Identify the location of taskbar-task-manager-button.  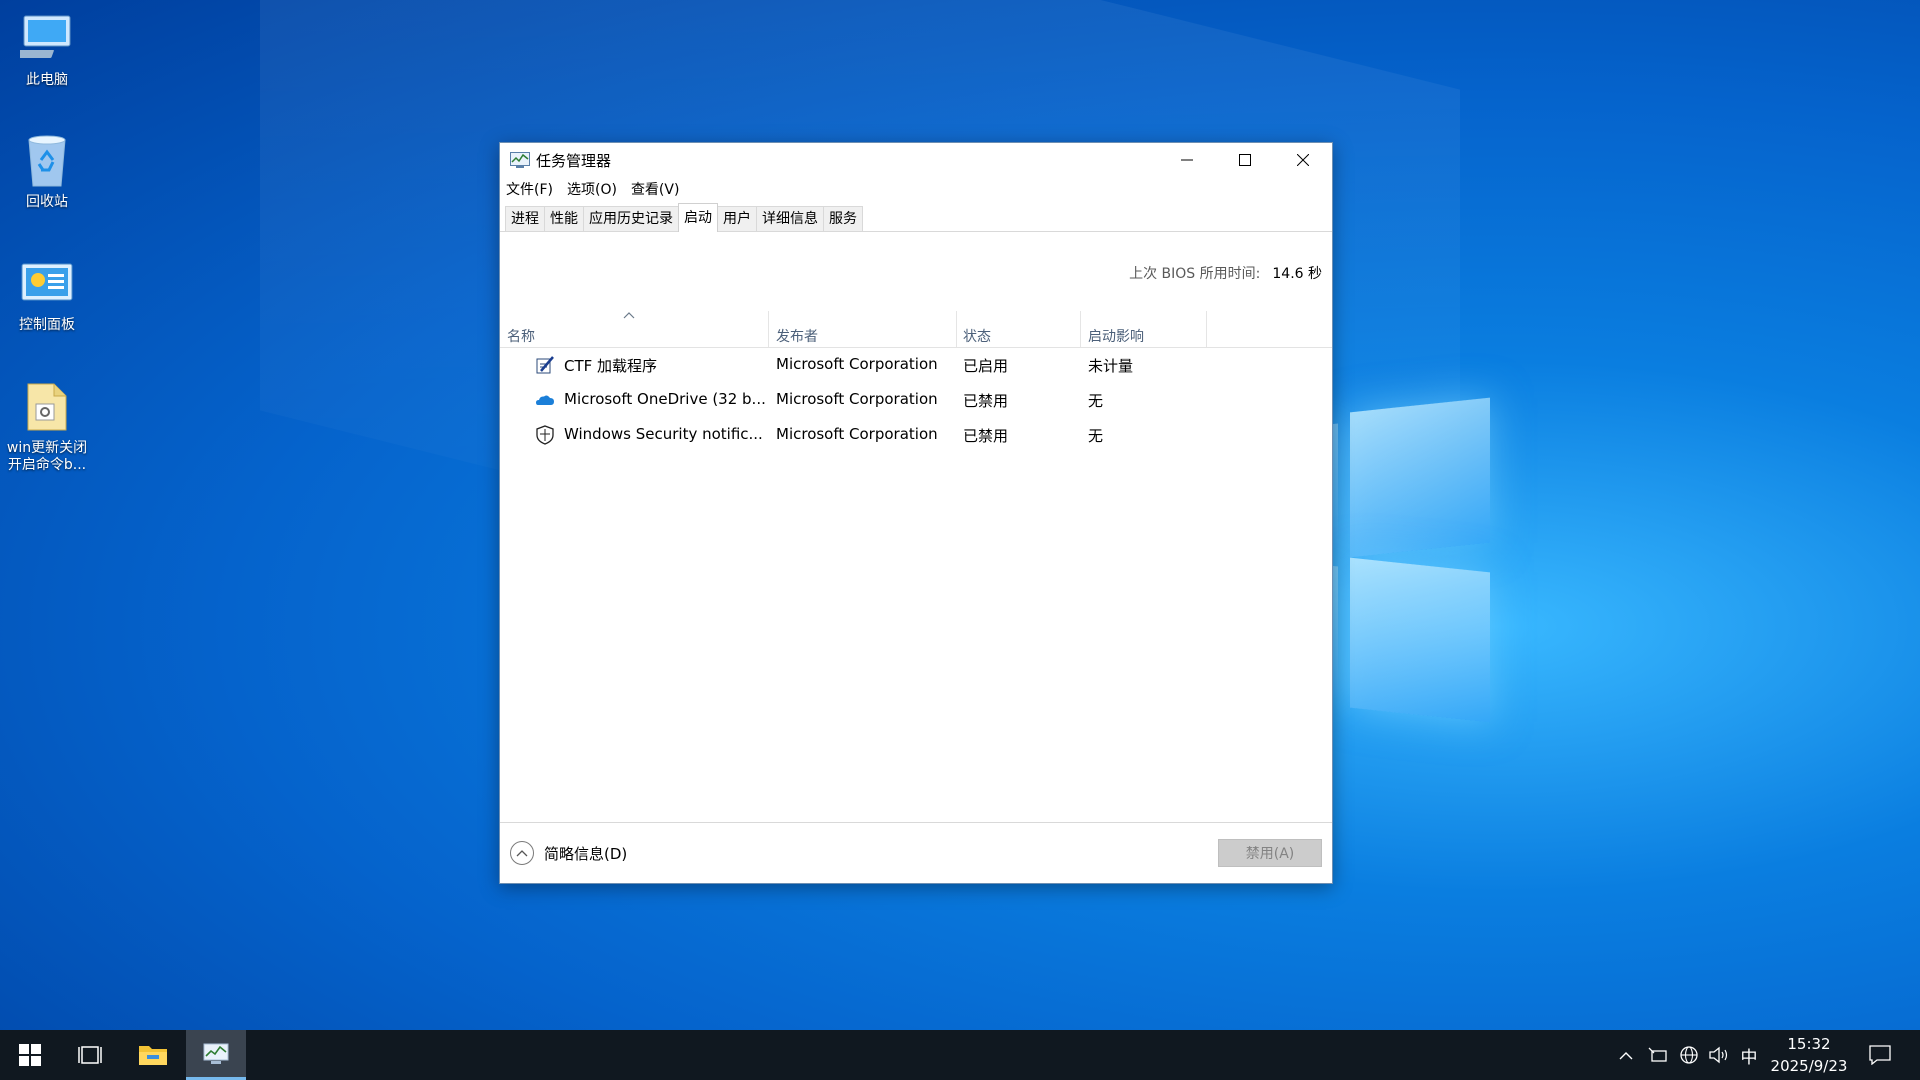
(216, 1055).